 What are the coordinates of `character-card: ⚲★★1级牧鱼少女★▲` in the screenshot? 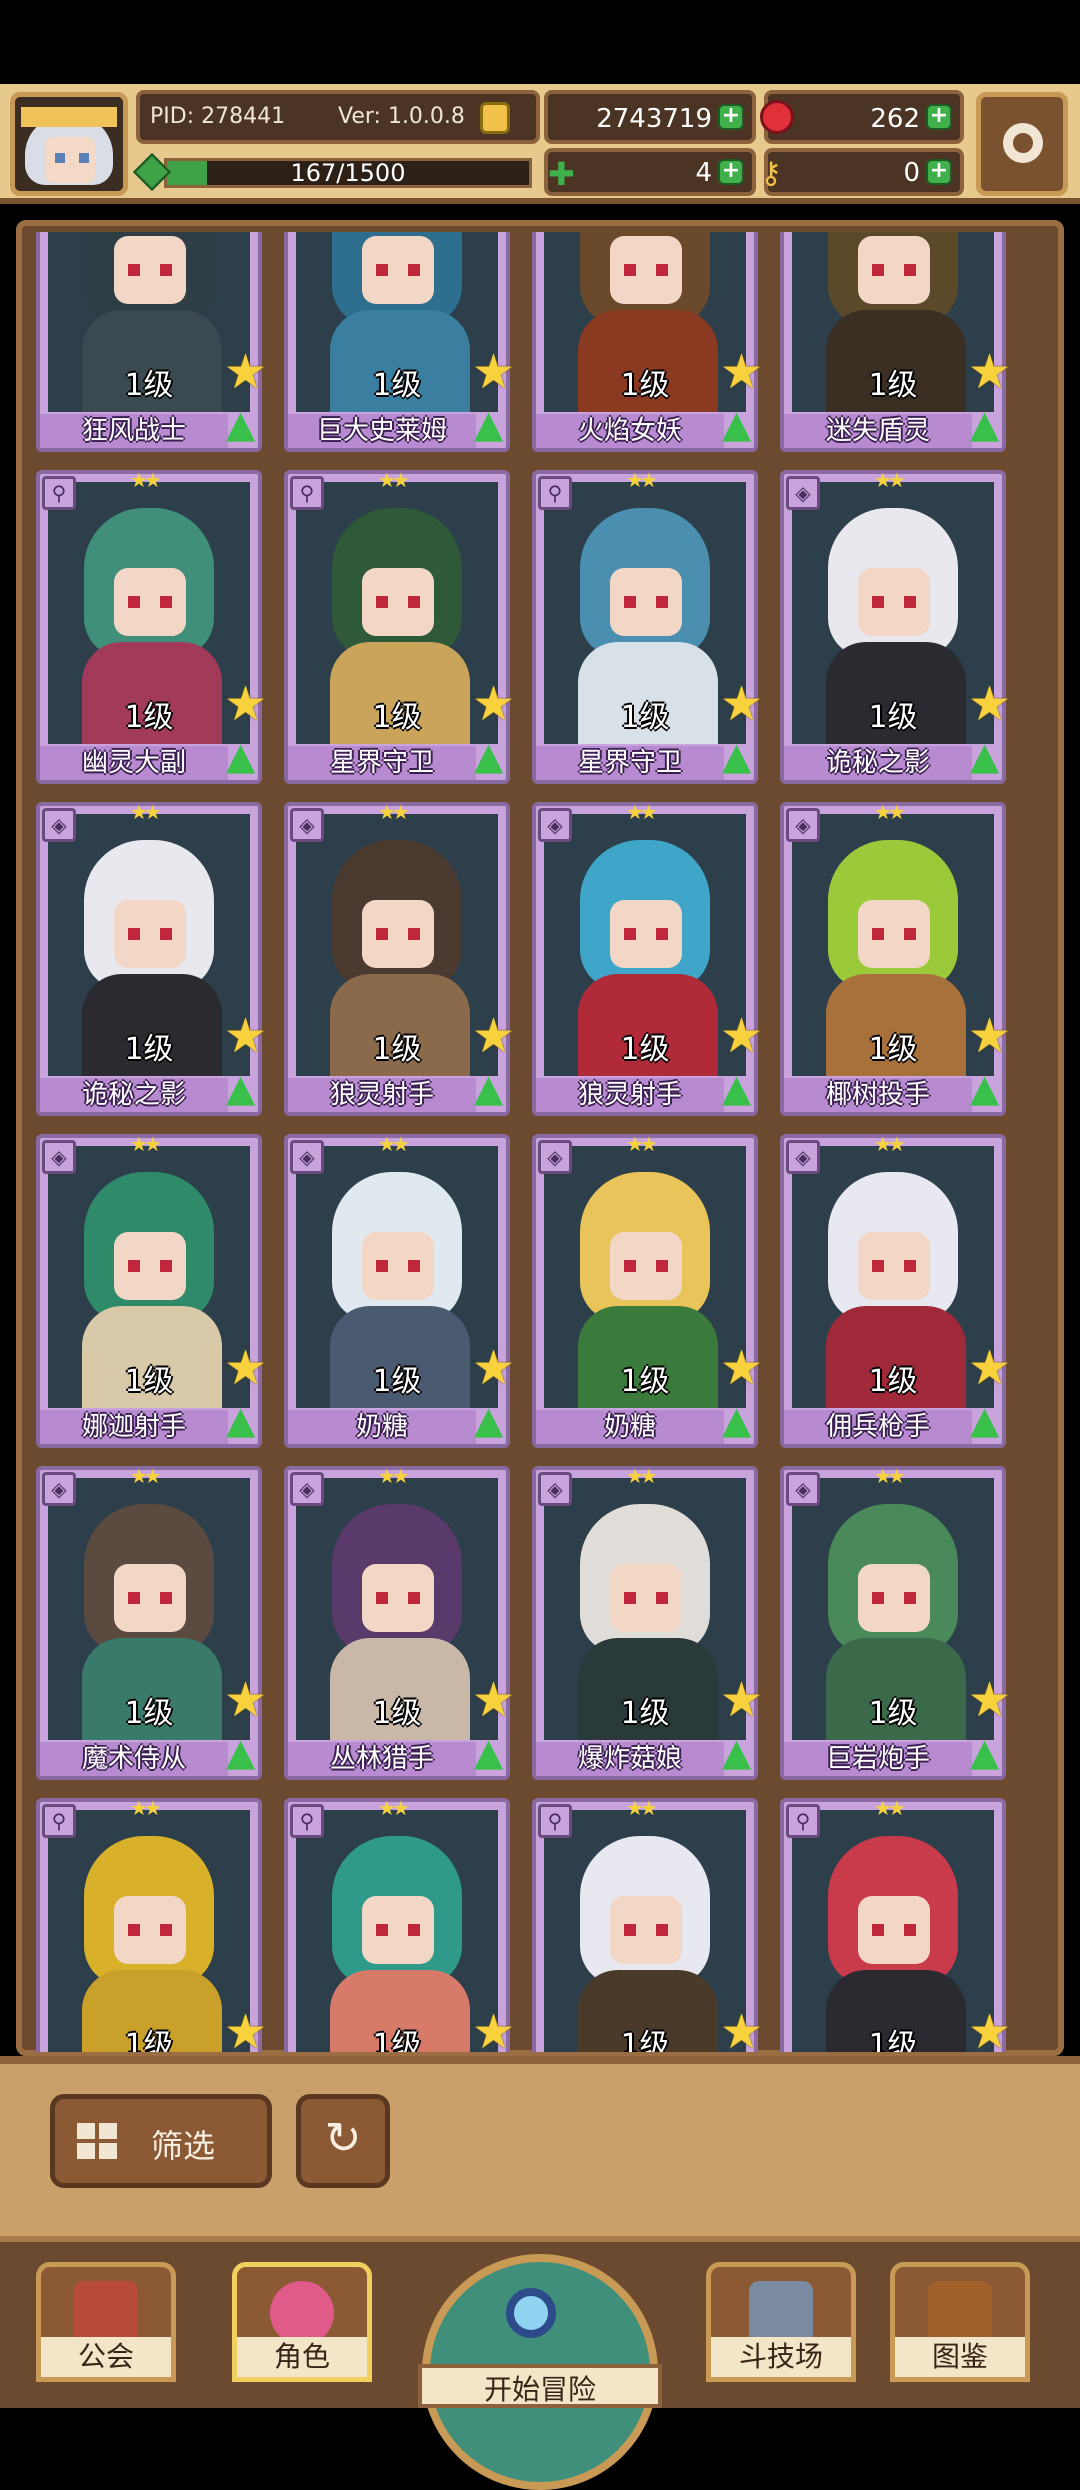 It's located at (399, 1924).